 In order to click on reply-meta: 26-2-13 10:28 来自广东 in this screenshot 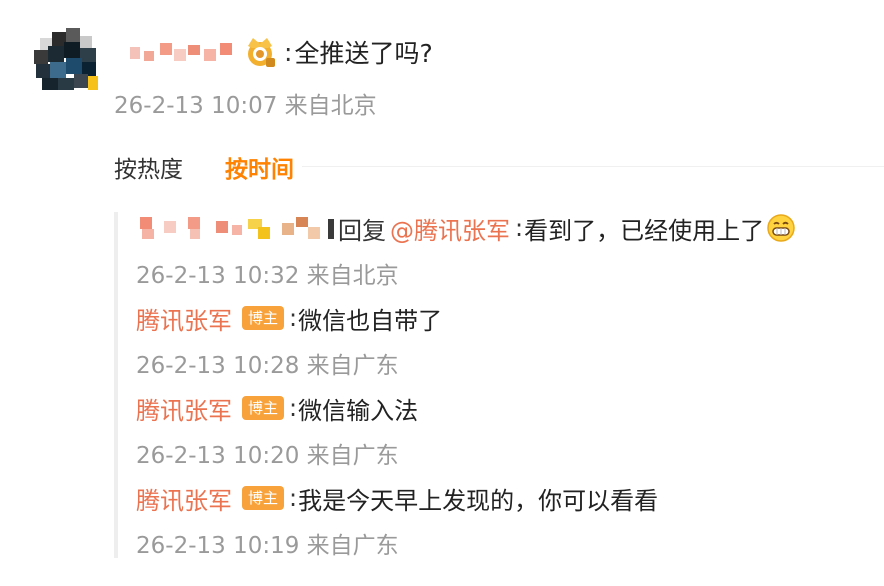, I will do `click(267, 366)`.